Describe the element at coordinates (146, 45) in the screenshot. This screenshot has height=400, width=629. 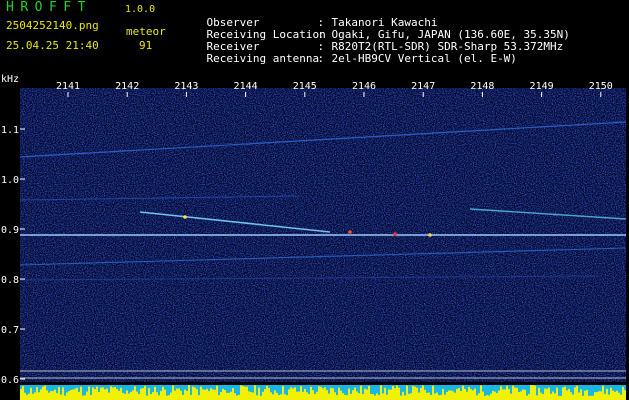
I see `meteor-count: 91` at that location.